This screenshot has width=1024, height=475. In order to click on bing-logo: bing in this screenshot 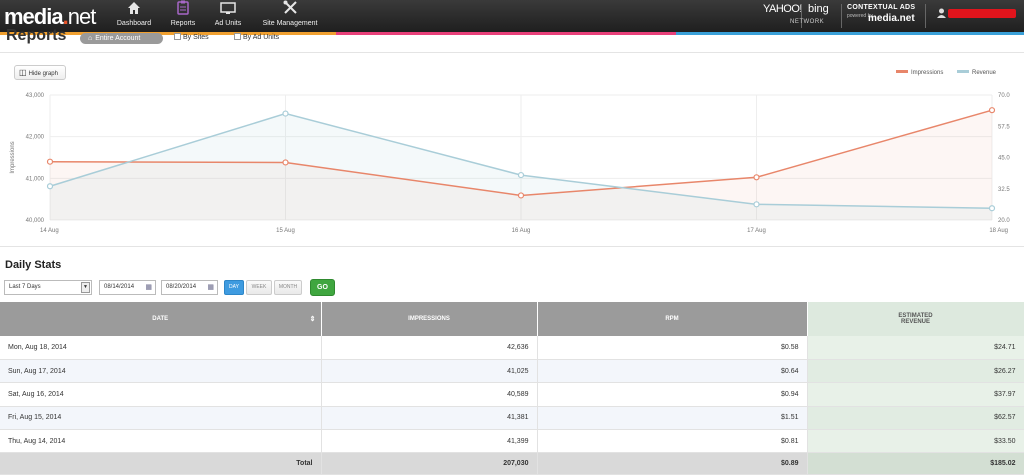, I will do `click(818, 9)`.